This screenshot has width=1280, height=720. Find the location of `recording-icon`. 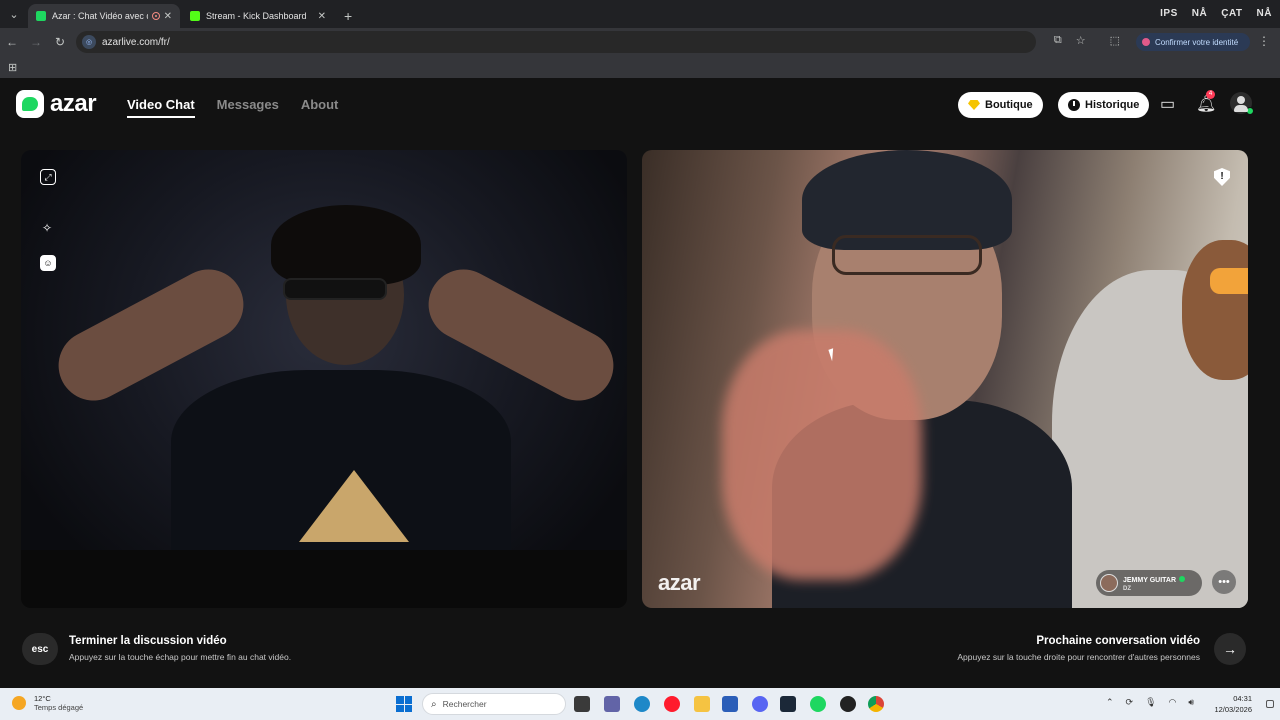

recording-icon is located at coordinates (155, 16).